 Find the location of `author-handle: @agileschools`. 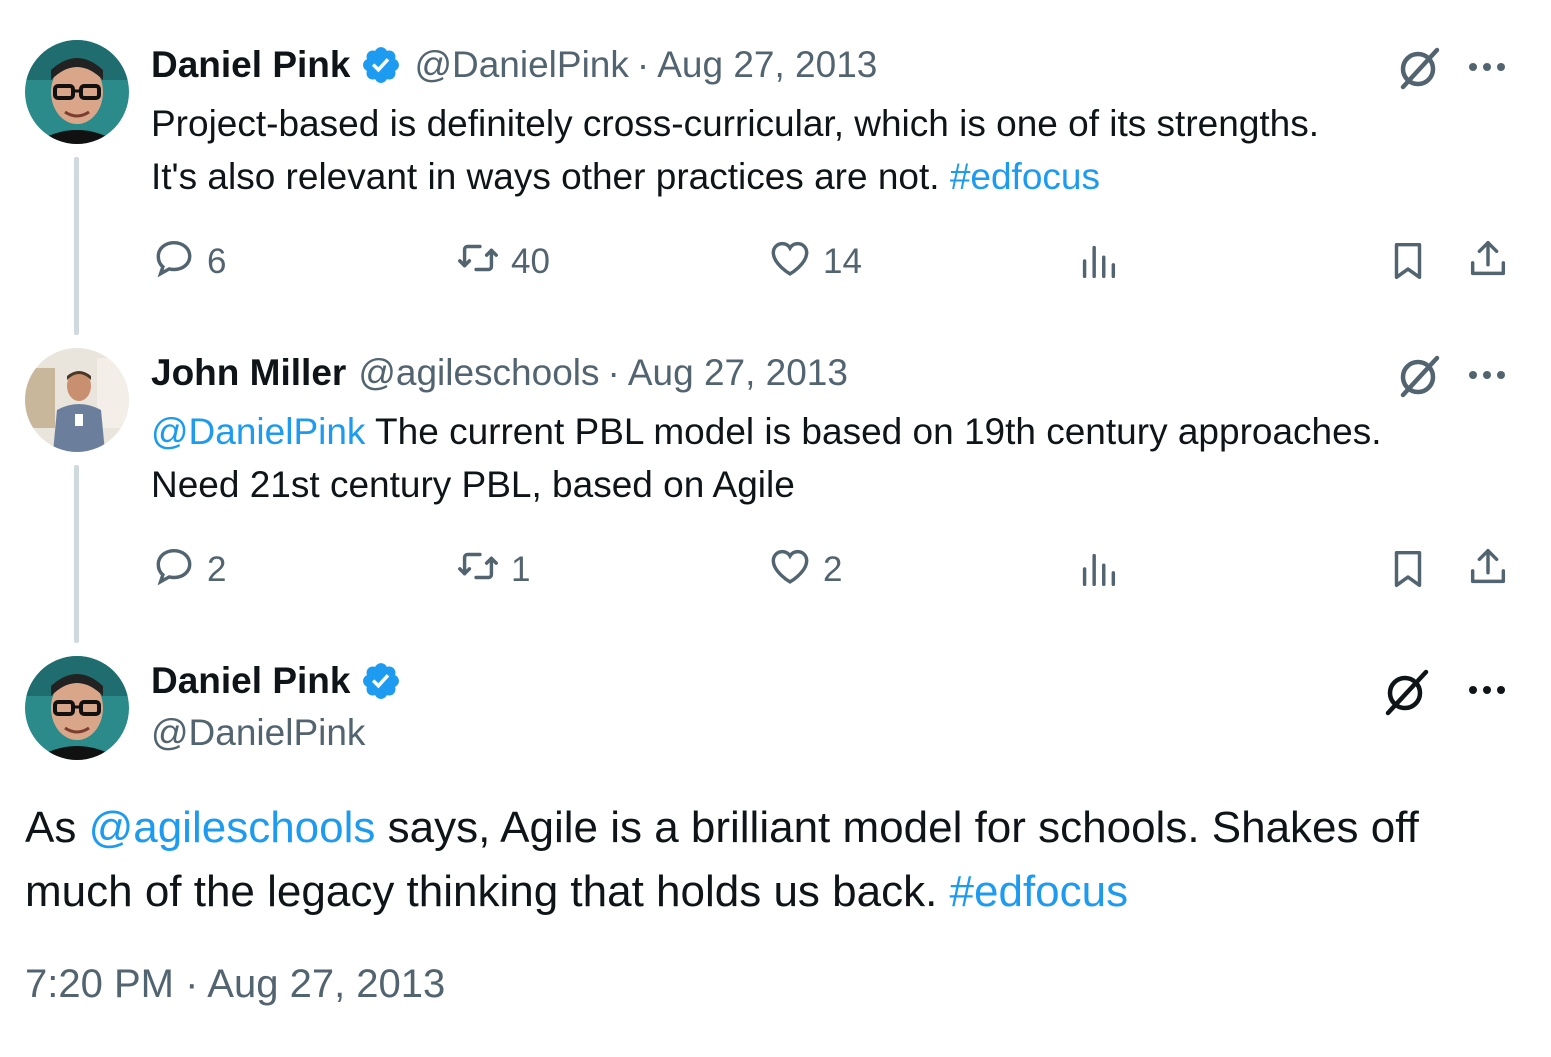

author-handle: @agileschools is located at coordinates (478, 373).